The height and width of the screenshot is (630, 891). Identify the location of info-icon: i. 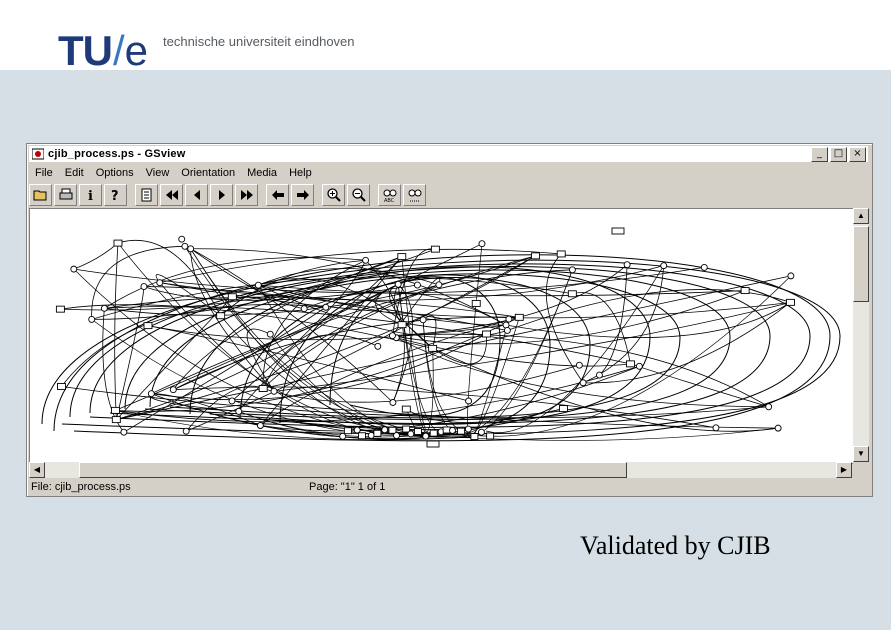
(90, 196).